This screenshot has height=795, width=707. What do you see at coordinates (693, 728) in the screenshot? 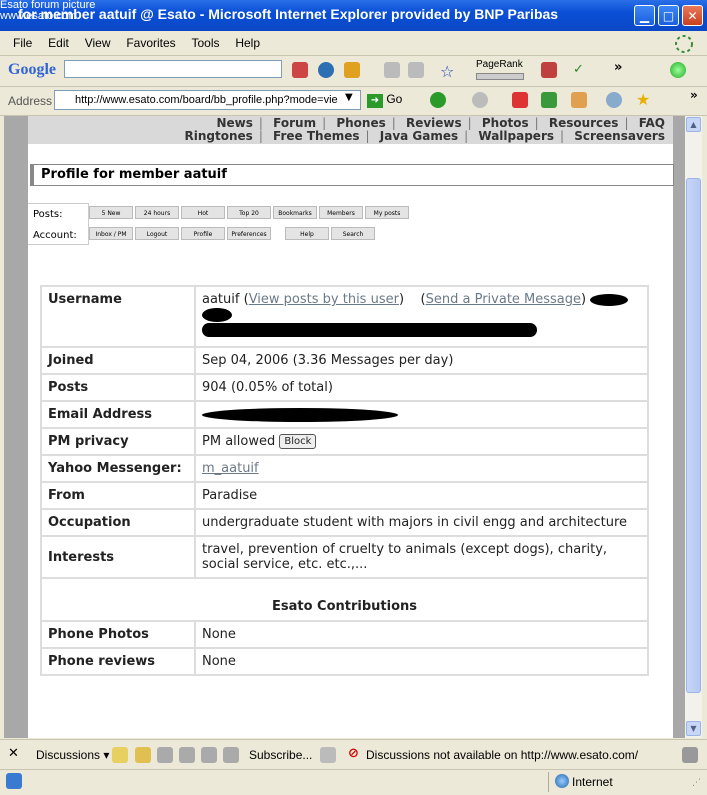
I see `scroll-down-icon: ▼` at bounding box center [693, 728].